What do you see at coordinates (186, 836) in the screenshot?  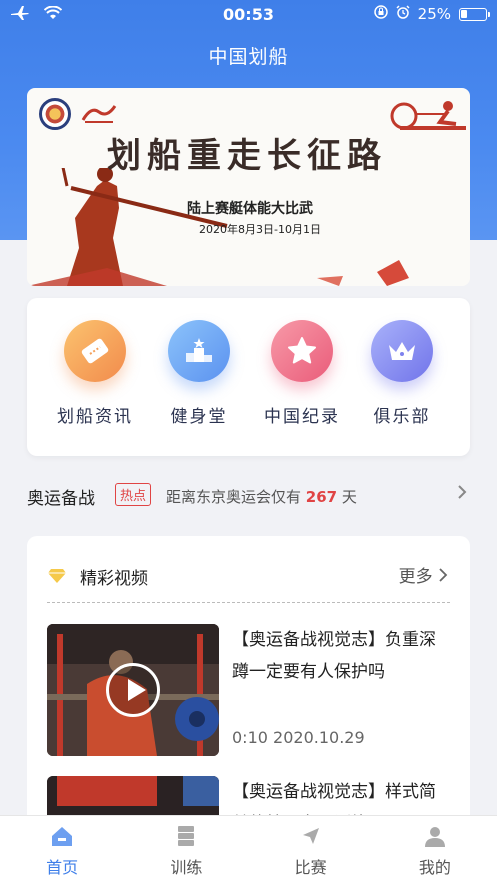 I see `training-icon` at bounding box center [186, 836].